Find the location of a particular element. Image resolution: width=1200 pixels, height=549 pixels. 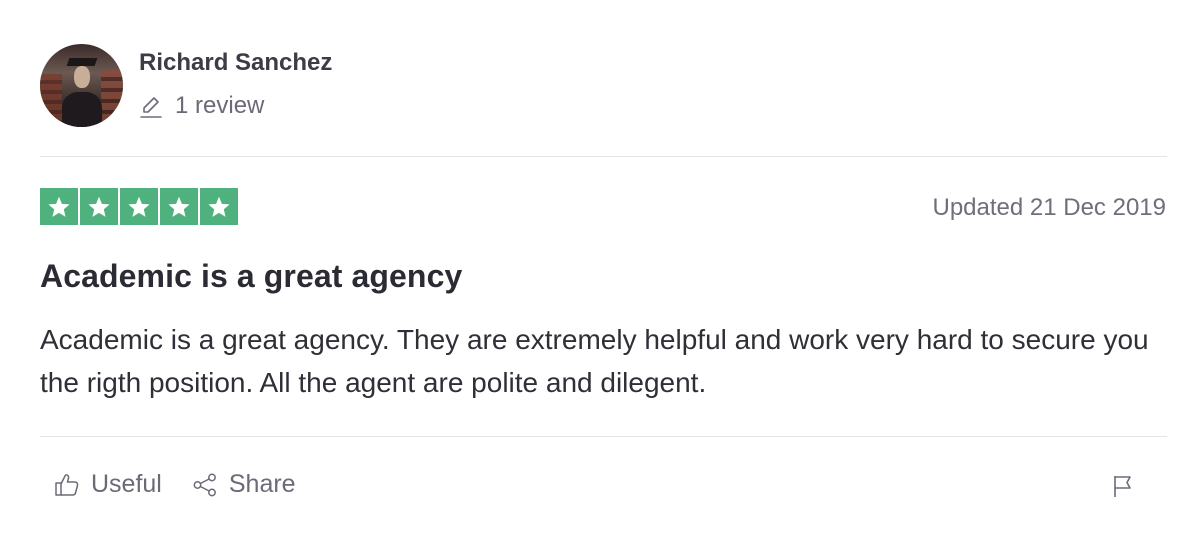

review-actions: Useful Share is located at coordinates (175, 484).